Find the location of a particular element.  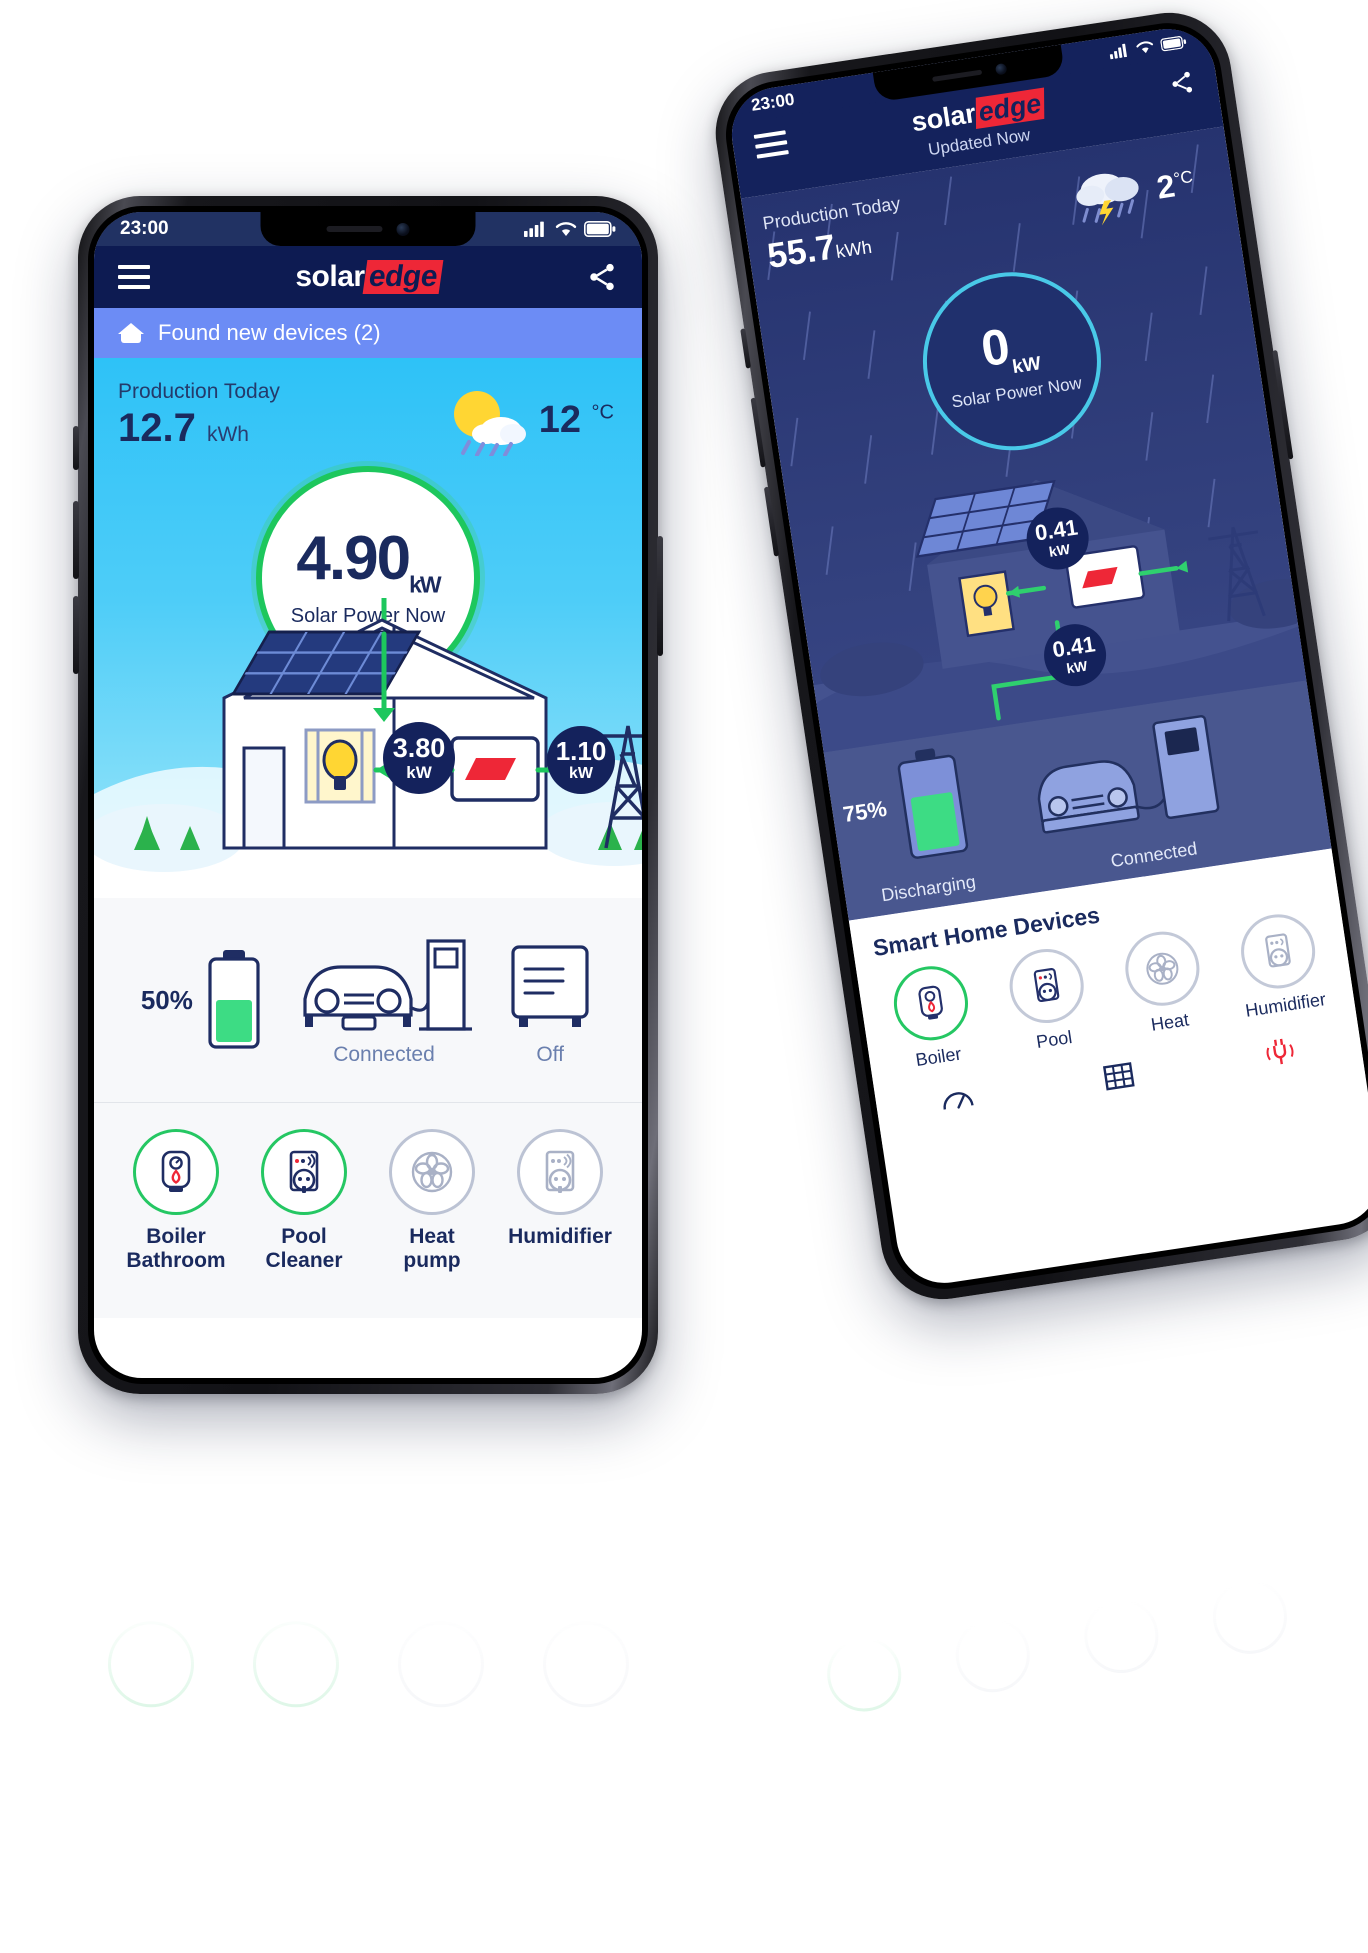

smart-device-label: Heat pump is located at coordinates (432, 1249).